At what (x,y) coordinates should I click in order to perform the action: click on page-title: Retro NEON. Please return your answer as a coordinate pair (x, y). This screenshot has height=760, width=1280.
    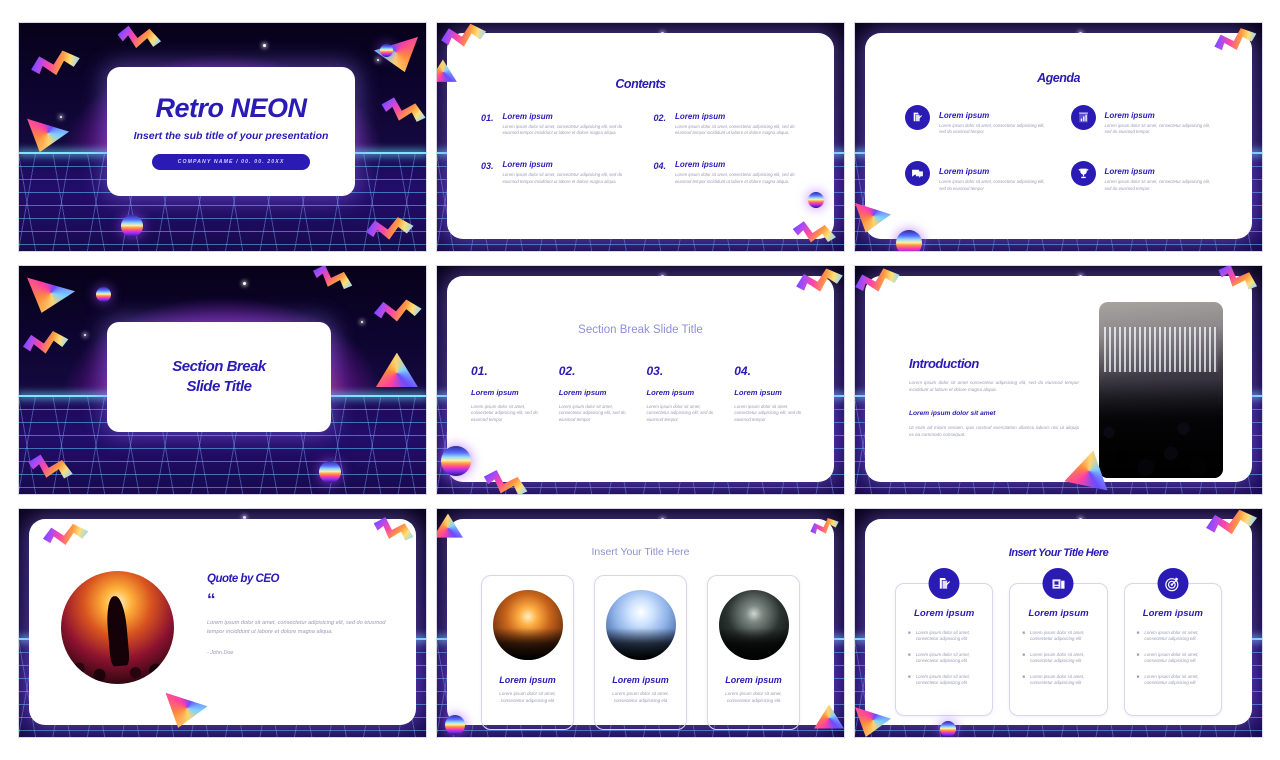
    Looking at the image, I should click on (231, 108).